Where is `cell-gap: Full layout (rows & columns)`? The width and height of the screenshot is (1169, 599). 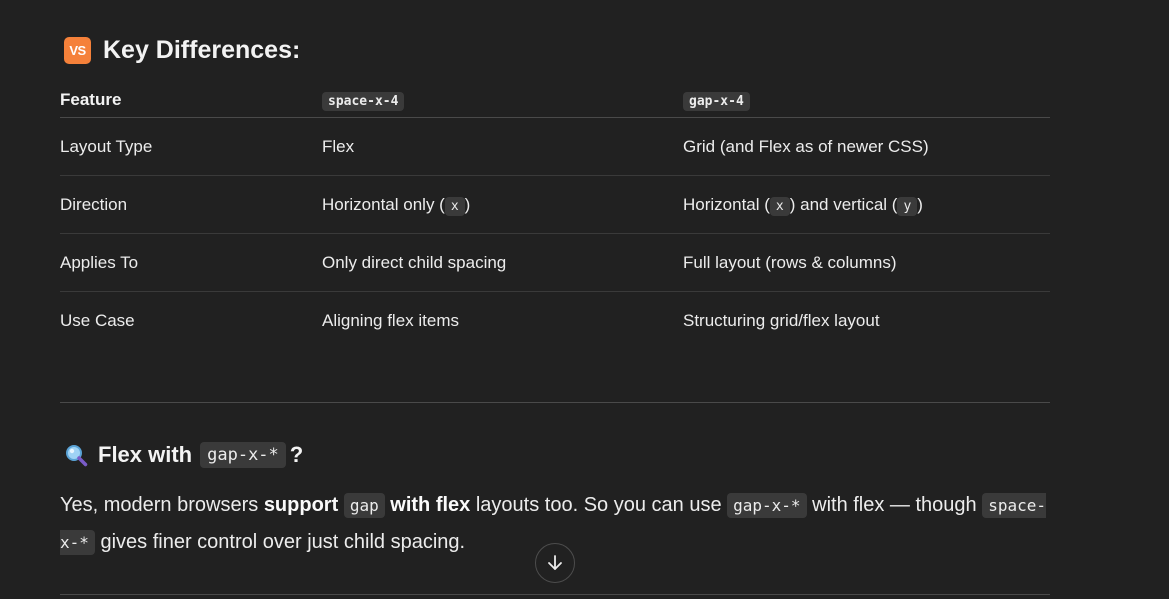
cell-gap: Full layout (rows & columns) is located at coordinates (866, 262).